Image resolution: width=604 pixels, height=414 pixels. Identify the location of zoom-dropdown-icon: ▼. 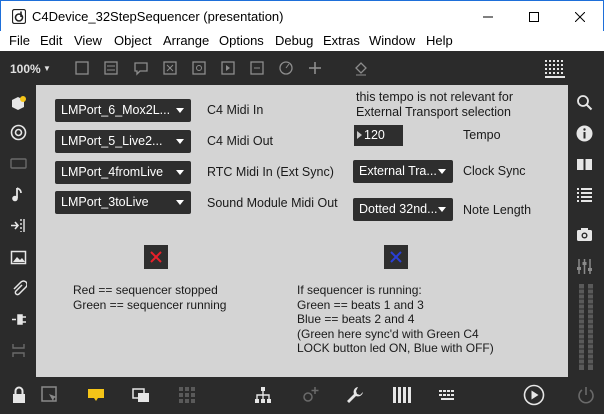
(47, 68).